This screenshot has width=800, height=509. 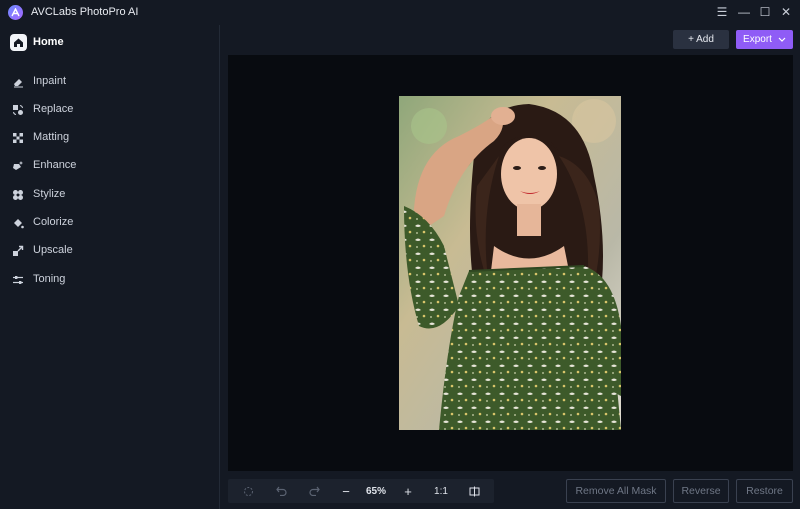 What do you see at coordinates (764, 491) in the screenshot?
I see `restore-button: Restore` at bounding box center [764, 491].